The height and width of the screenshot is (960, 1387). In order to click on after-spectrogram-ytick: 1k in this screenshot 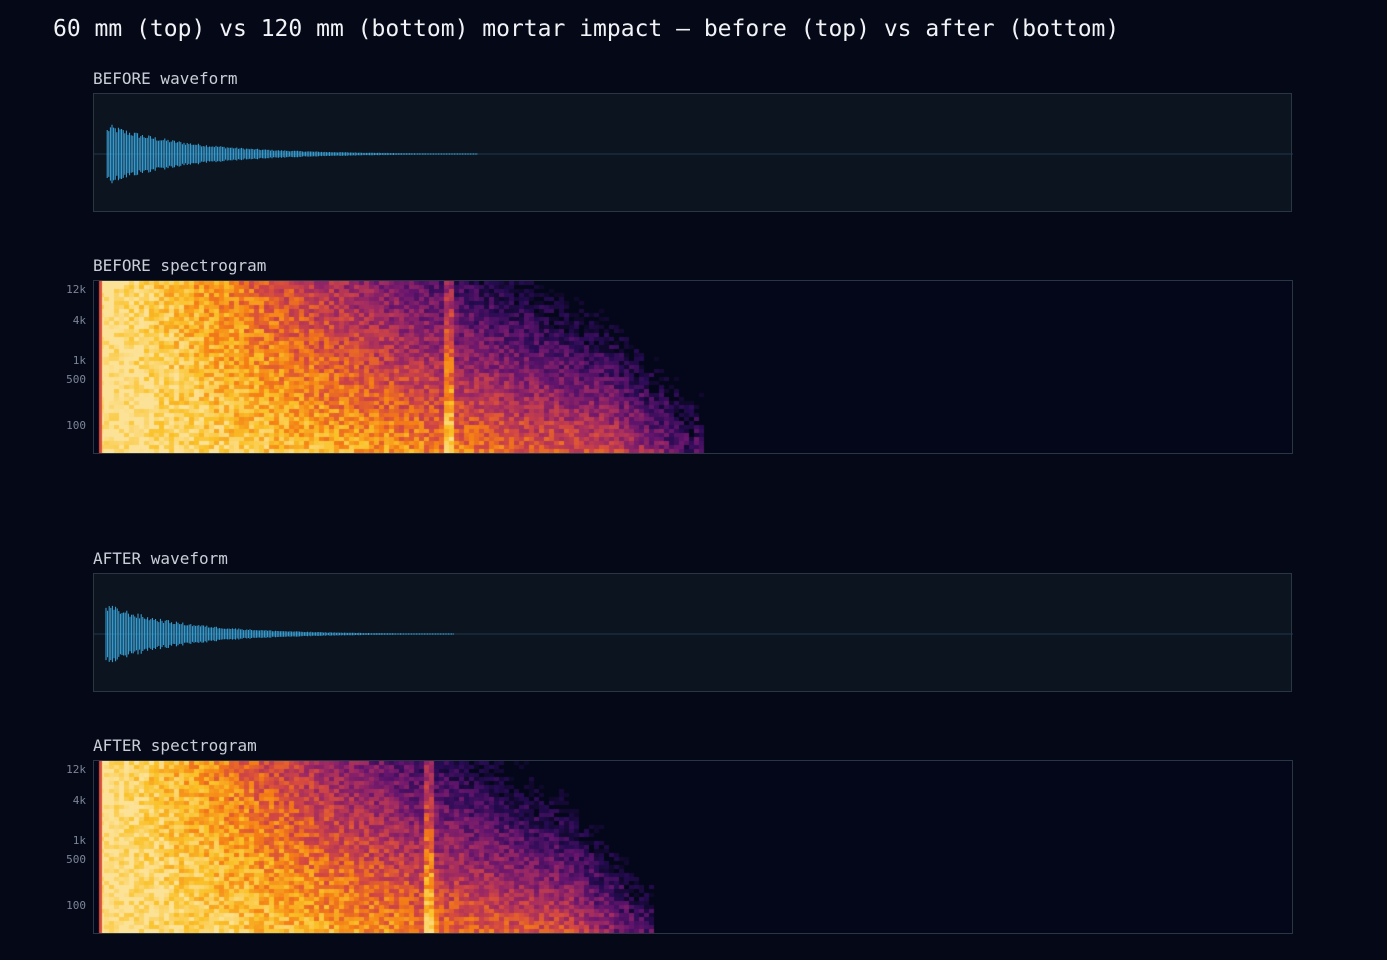, I will do `click(79, 840)`.